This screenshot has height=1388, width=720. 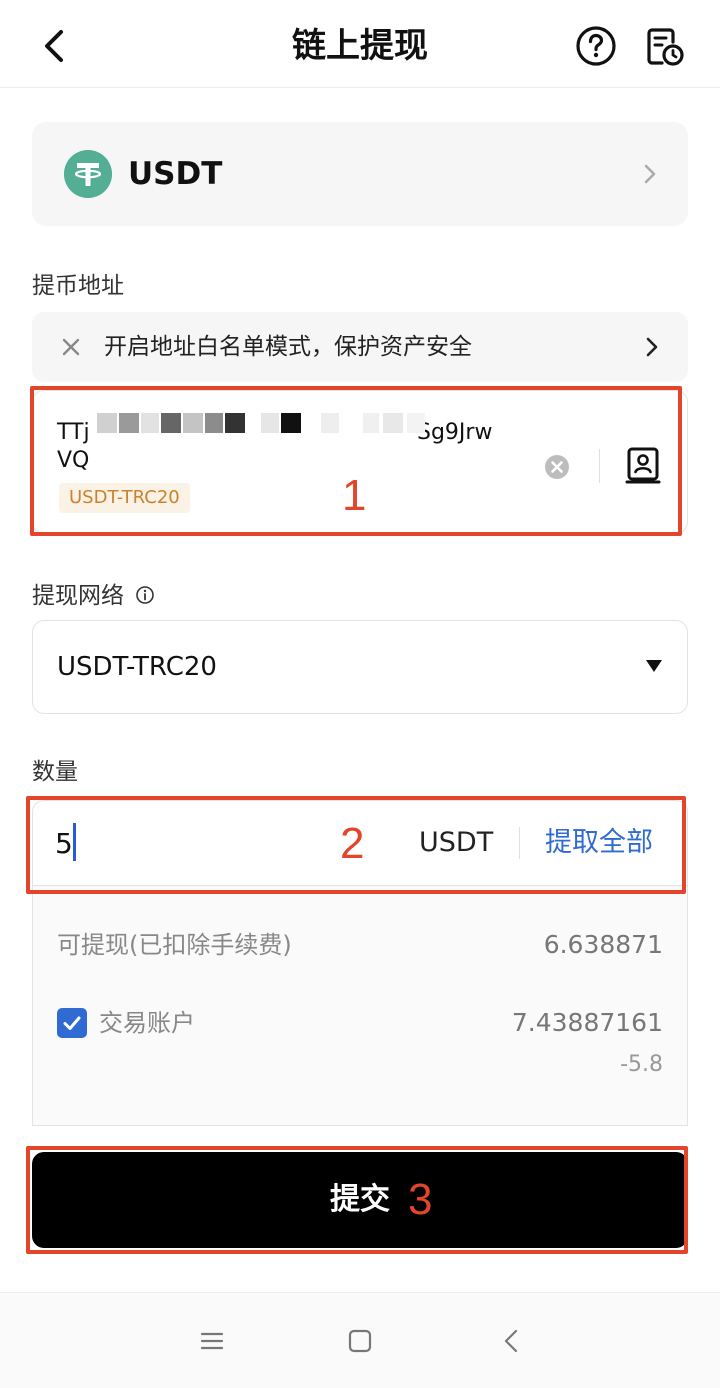 What do you see at coordinates (78, 596) in the screenshot?
I see `network-label-text: 提现网络` at bounding box center [78, 596].